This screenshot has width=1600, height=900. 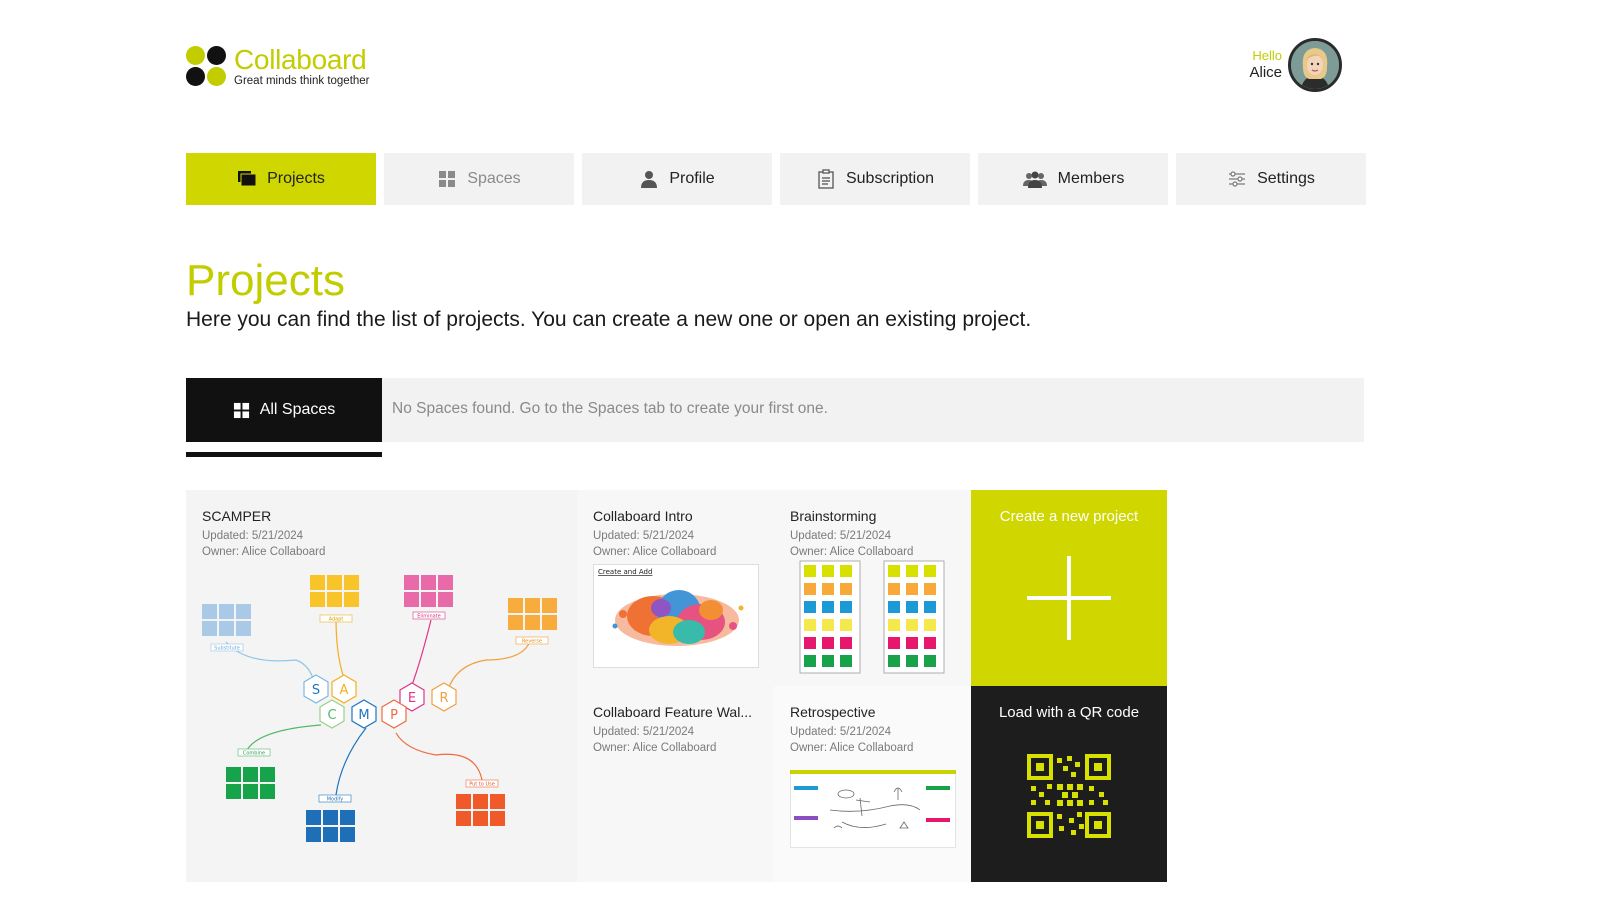 What do you see at coordinates (625, 572) in the screenshot?
I see `thumbnail-caption: Create and Add` at bounding box center [625, 572].